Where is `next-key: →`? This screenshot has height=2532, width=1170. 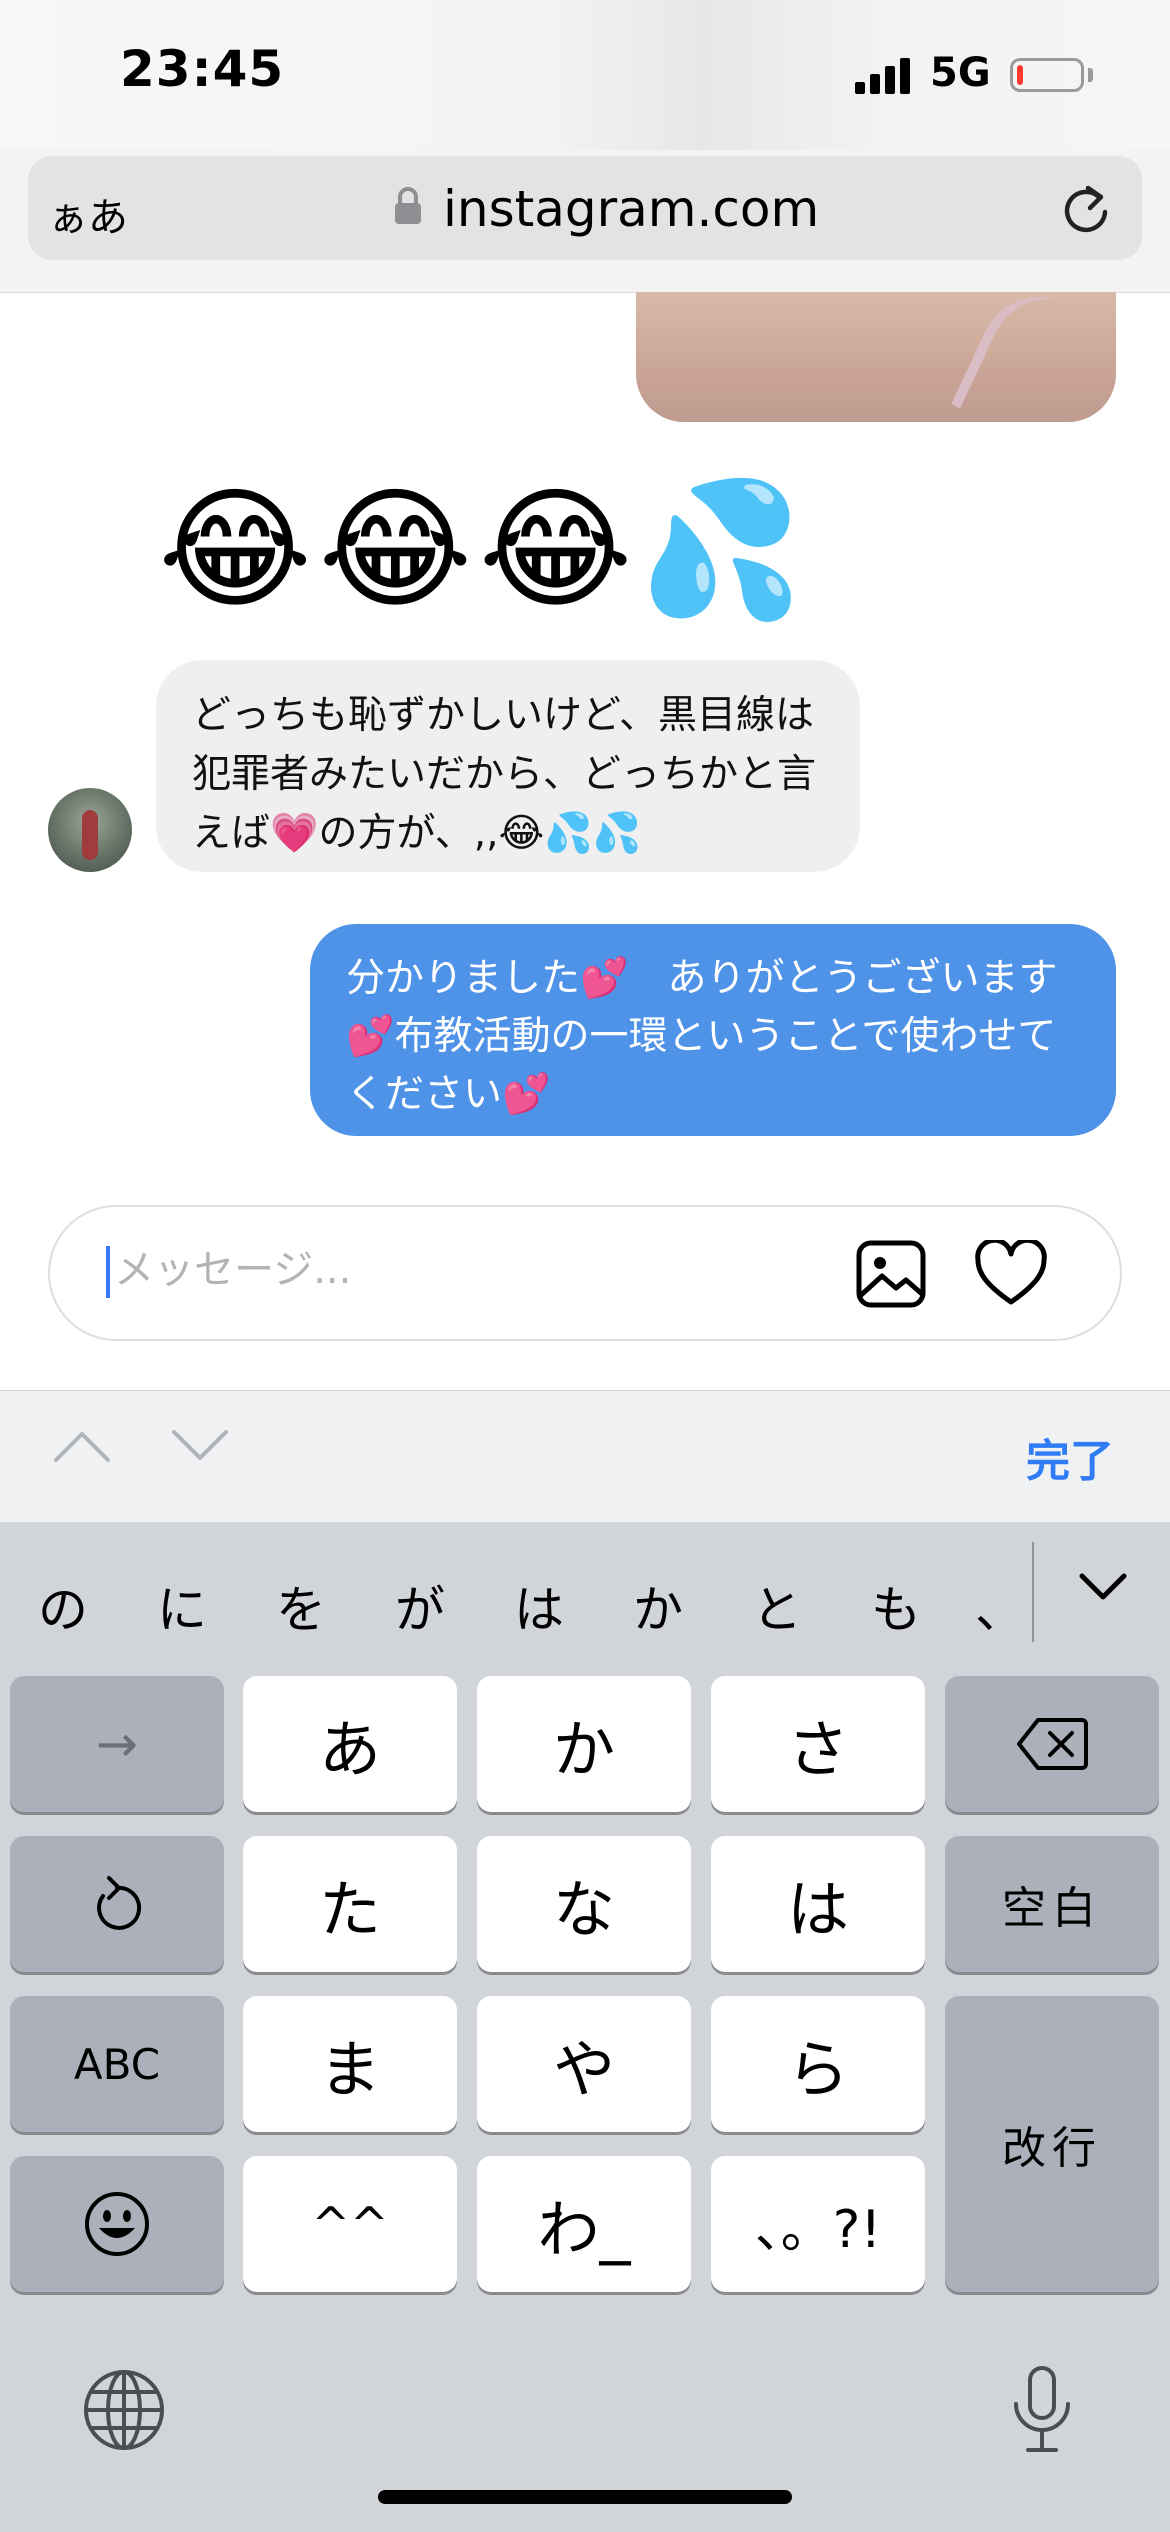 next-key: → is located at coordinates (117, 1744).